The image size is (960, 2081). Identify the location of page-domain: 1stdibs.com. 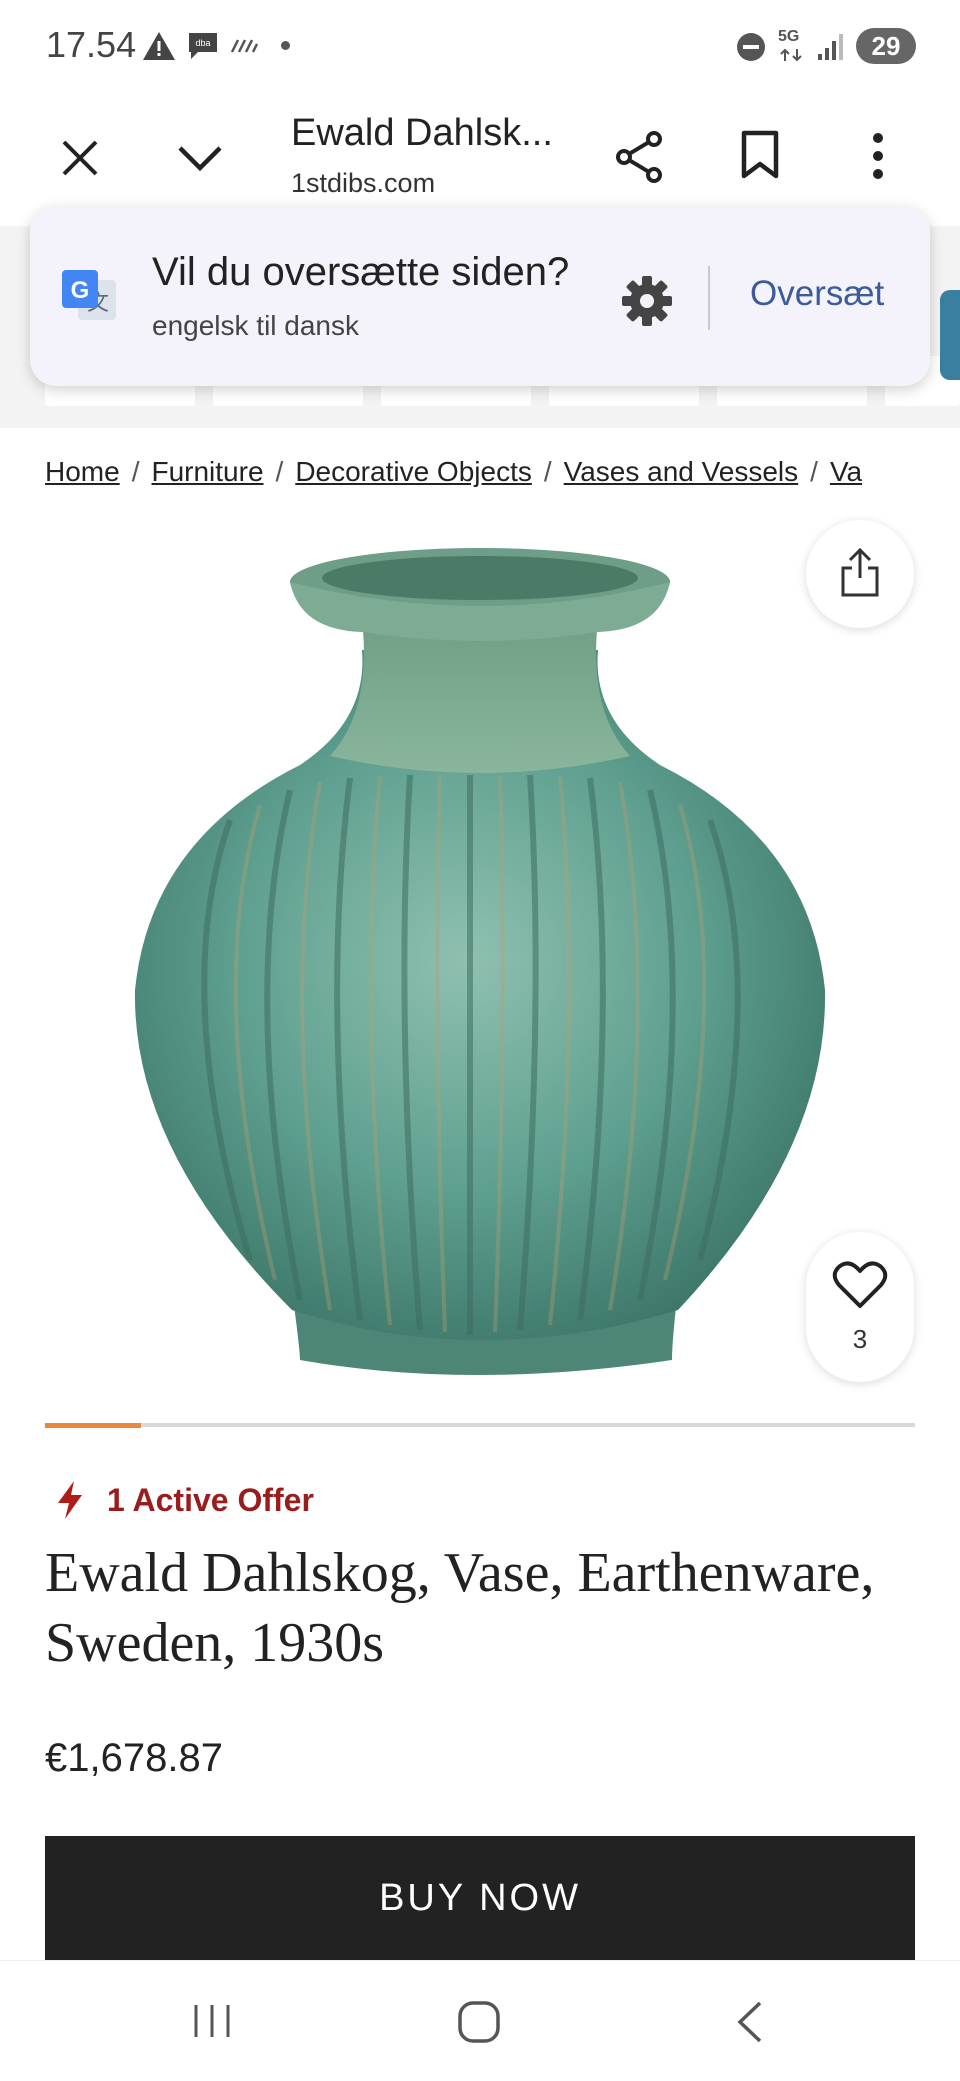
(363, 183).